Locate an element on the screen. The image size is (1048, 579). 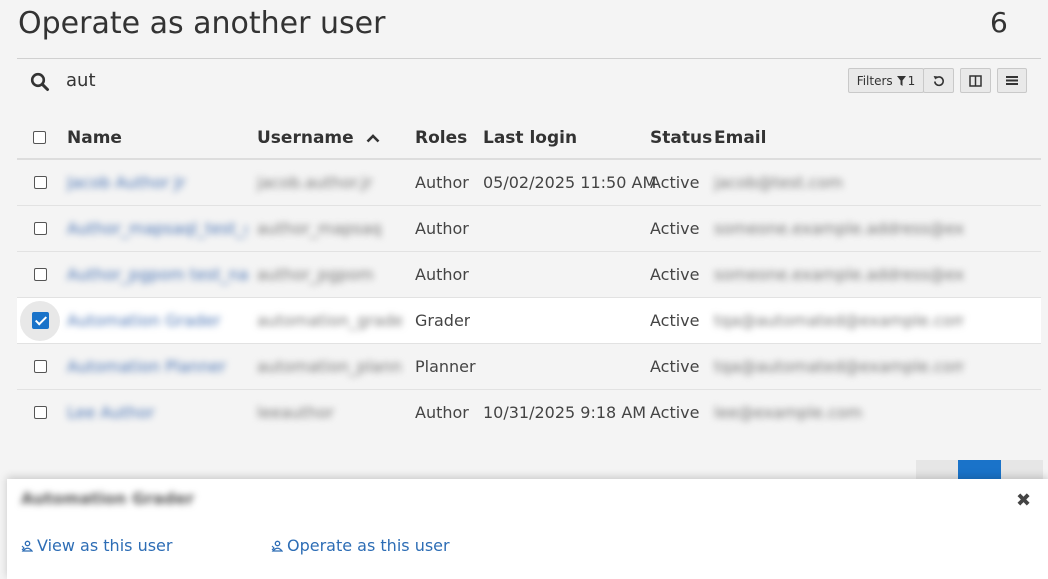
email-cell: jacob@test.com is located at coordinates (778, 182).